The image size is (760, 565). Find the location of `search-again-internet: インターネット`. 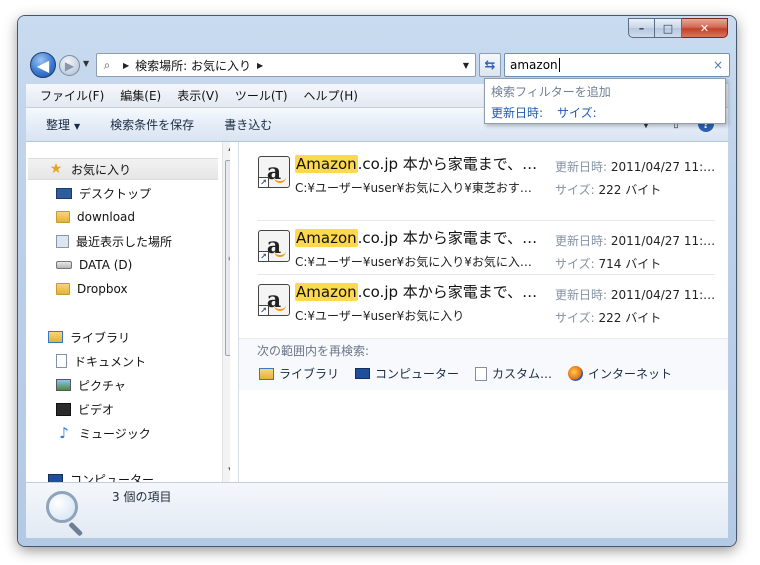

search-again-internet: インターネット is located at coordinates (620, 373).